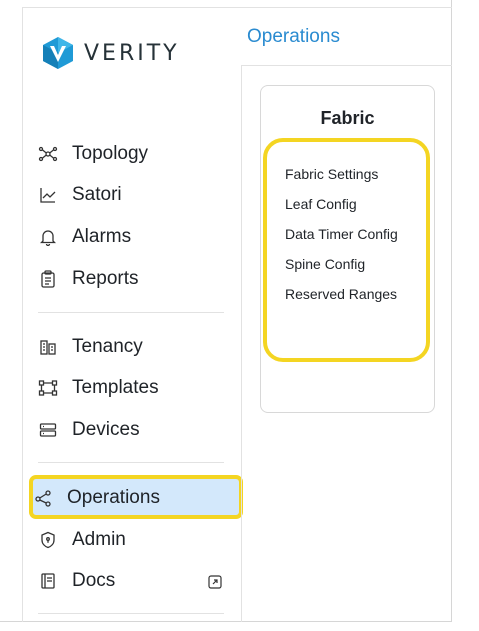 This screenshot has height=631, width=479. What do you see at coordinates (341, 234) in the screenshot?
I see `data-timer-config-link: Data Timer Config` at bounding box center [341, 234].